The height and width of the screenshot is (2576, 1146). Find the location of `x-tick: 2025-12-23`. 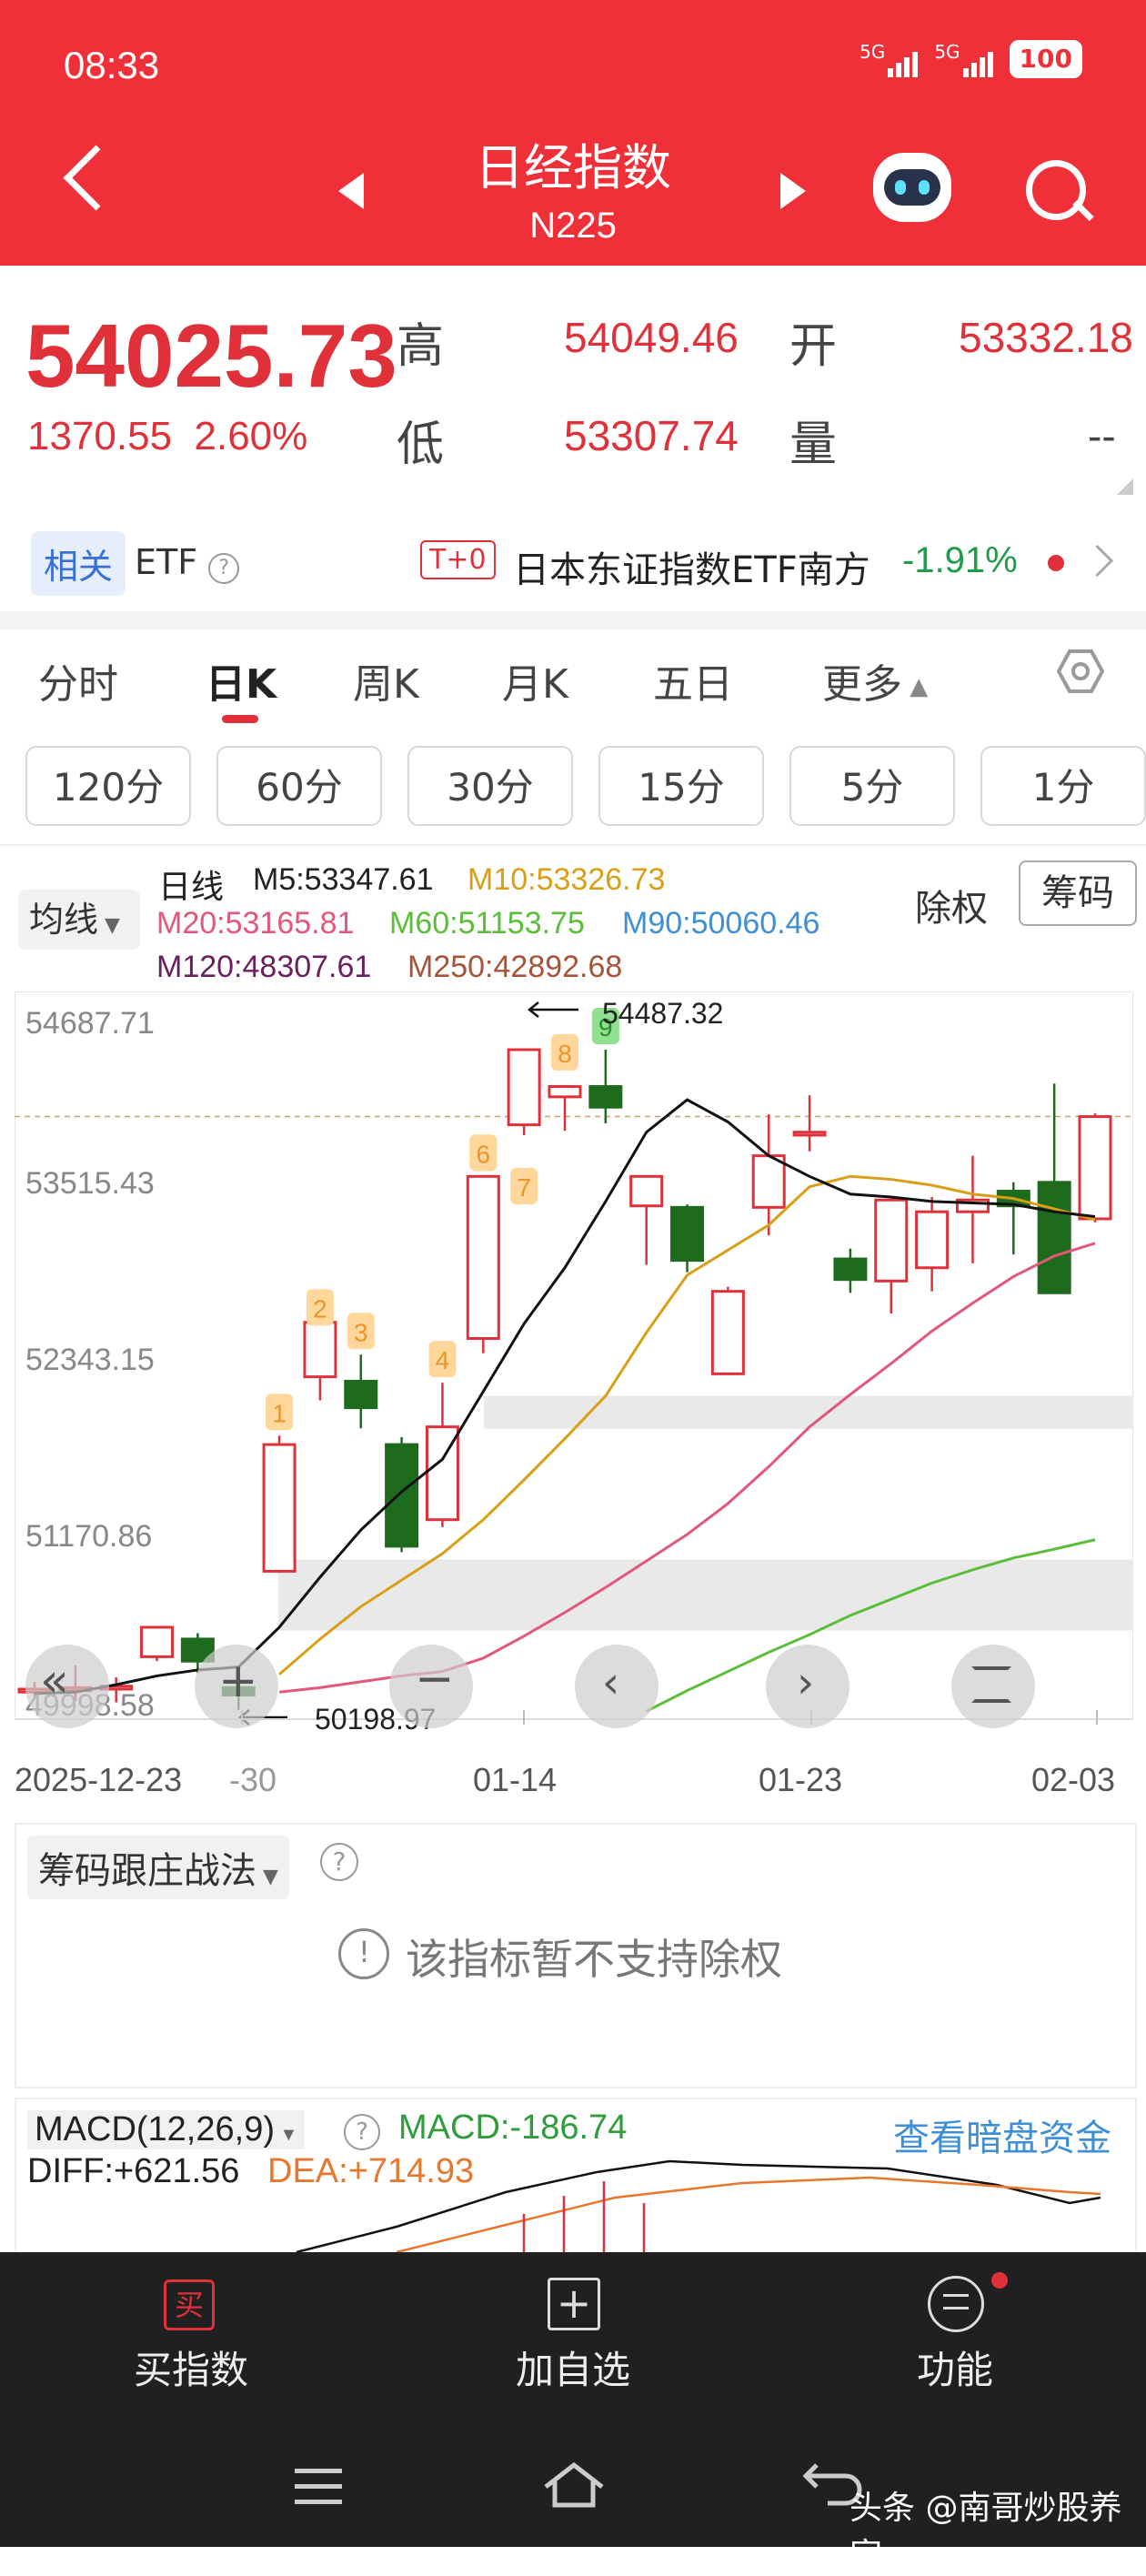

x-tick: 2025-12-23 is located at coordinates (99, 1779).